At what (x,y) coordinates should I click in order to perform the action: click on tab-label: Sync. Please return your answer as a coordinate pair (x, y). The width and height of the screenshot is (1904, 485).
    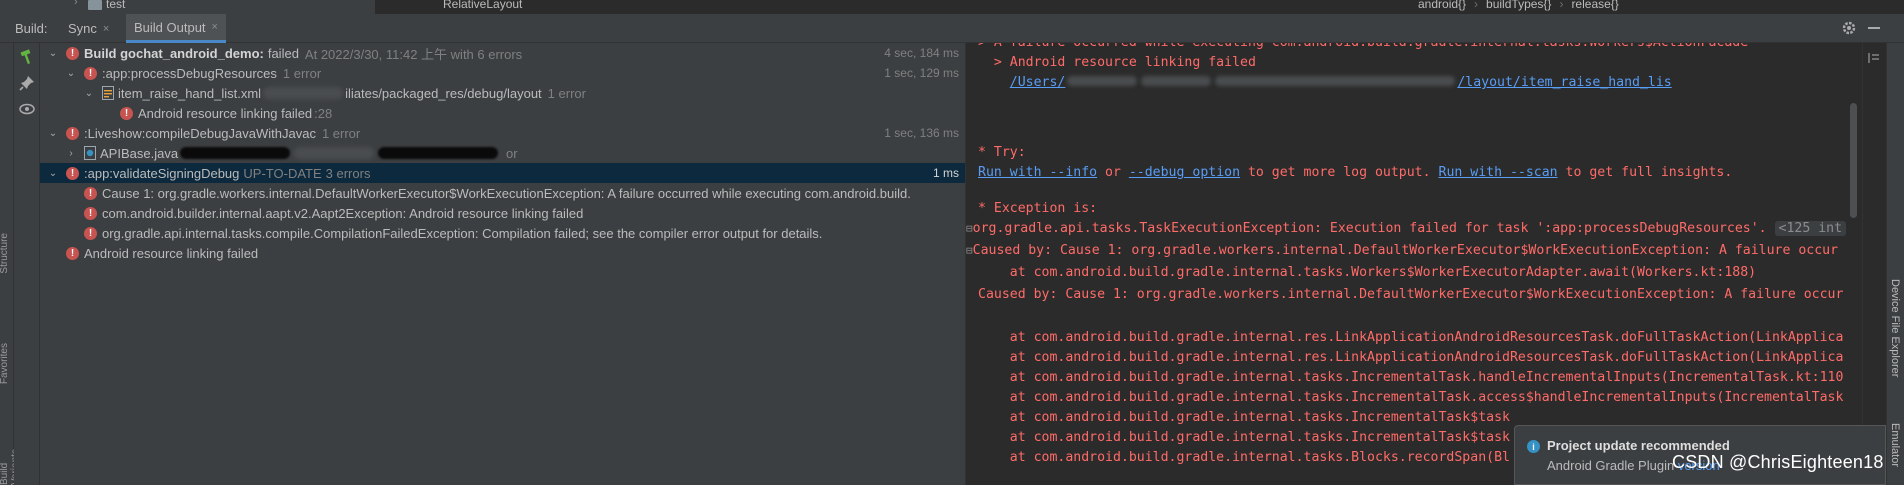
    Looking at the image, I should click on (82, 28).